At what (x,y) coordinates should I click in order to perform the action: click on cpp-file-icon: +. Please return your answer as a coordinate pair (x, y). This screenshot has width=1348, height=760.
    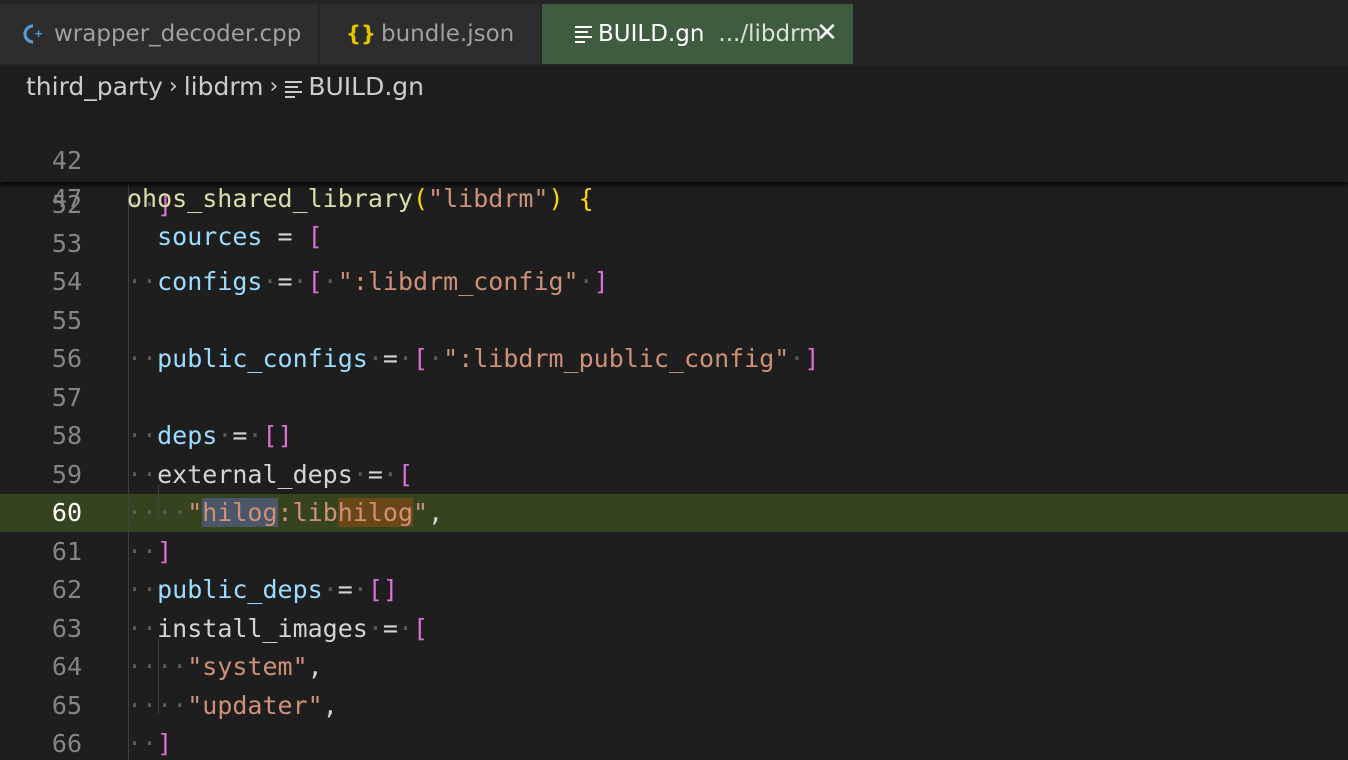
    Looking at the image, I should click on (35, 34).